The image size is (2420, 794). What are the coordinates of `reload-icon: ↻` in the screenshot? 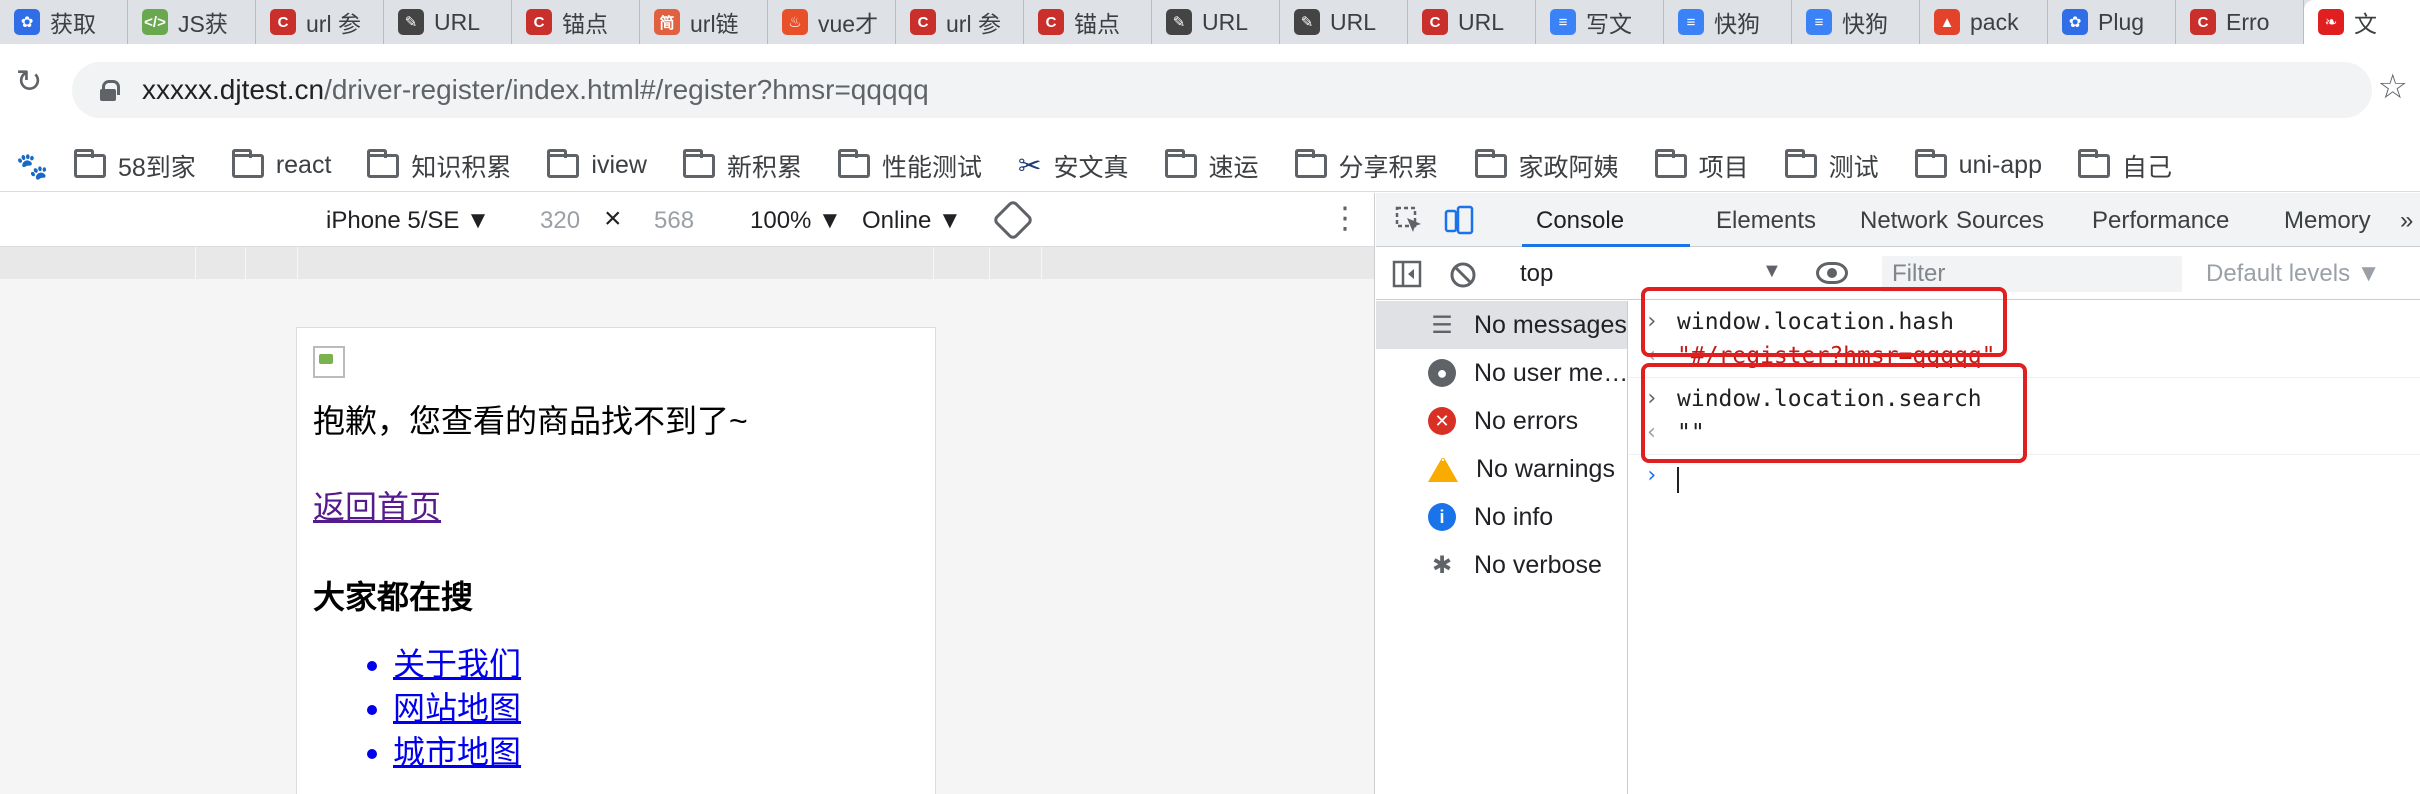 It's located at (29, 81).